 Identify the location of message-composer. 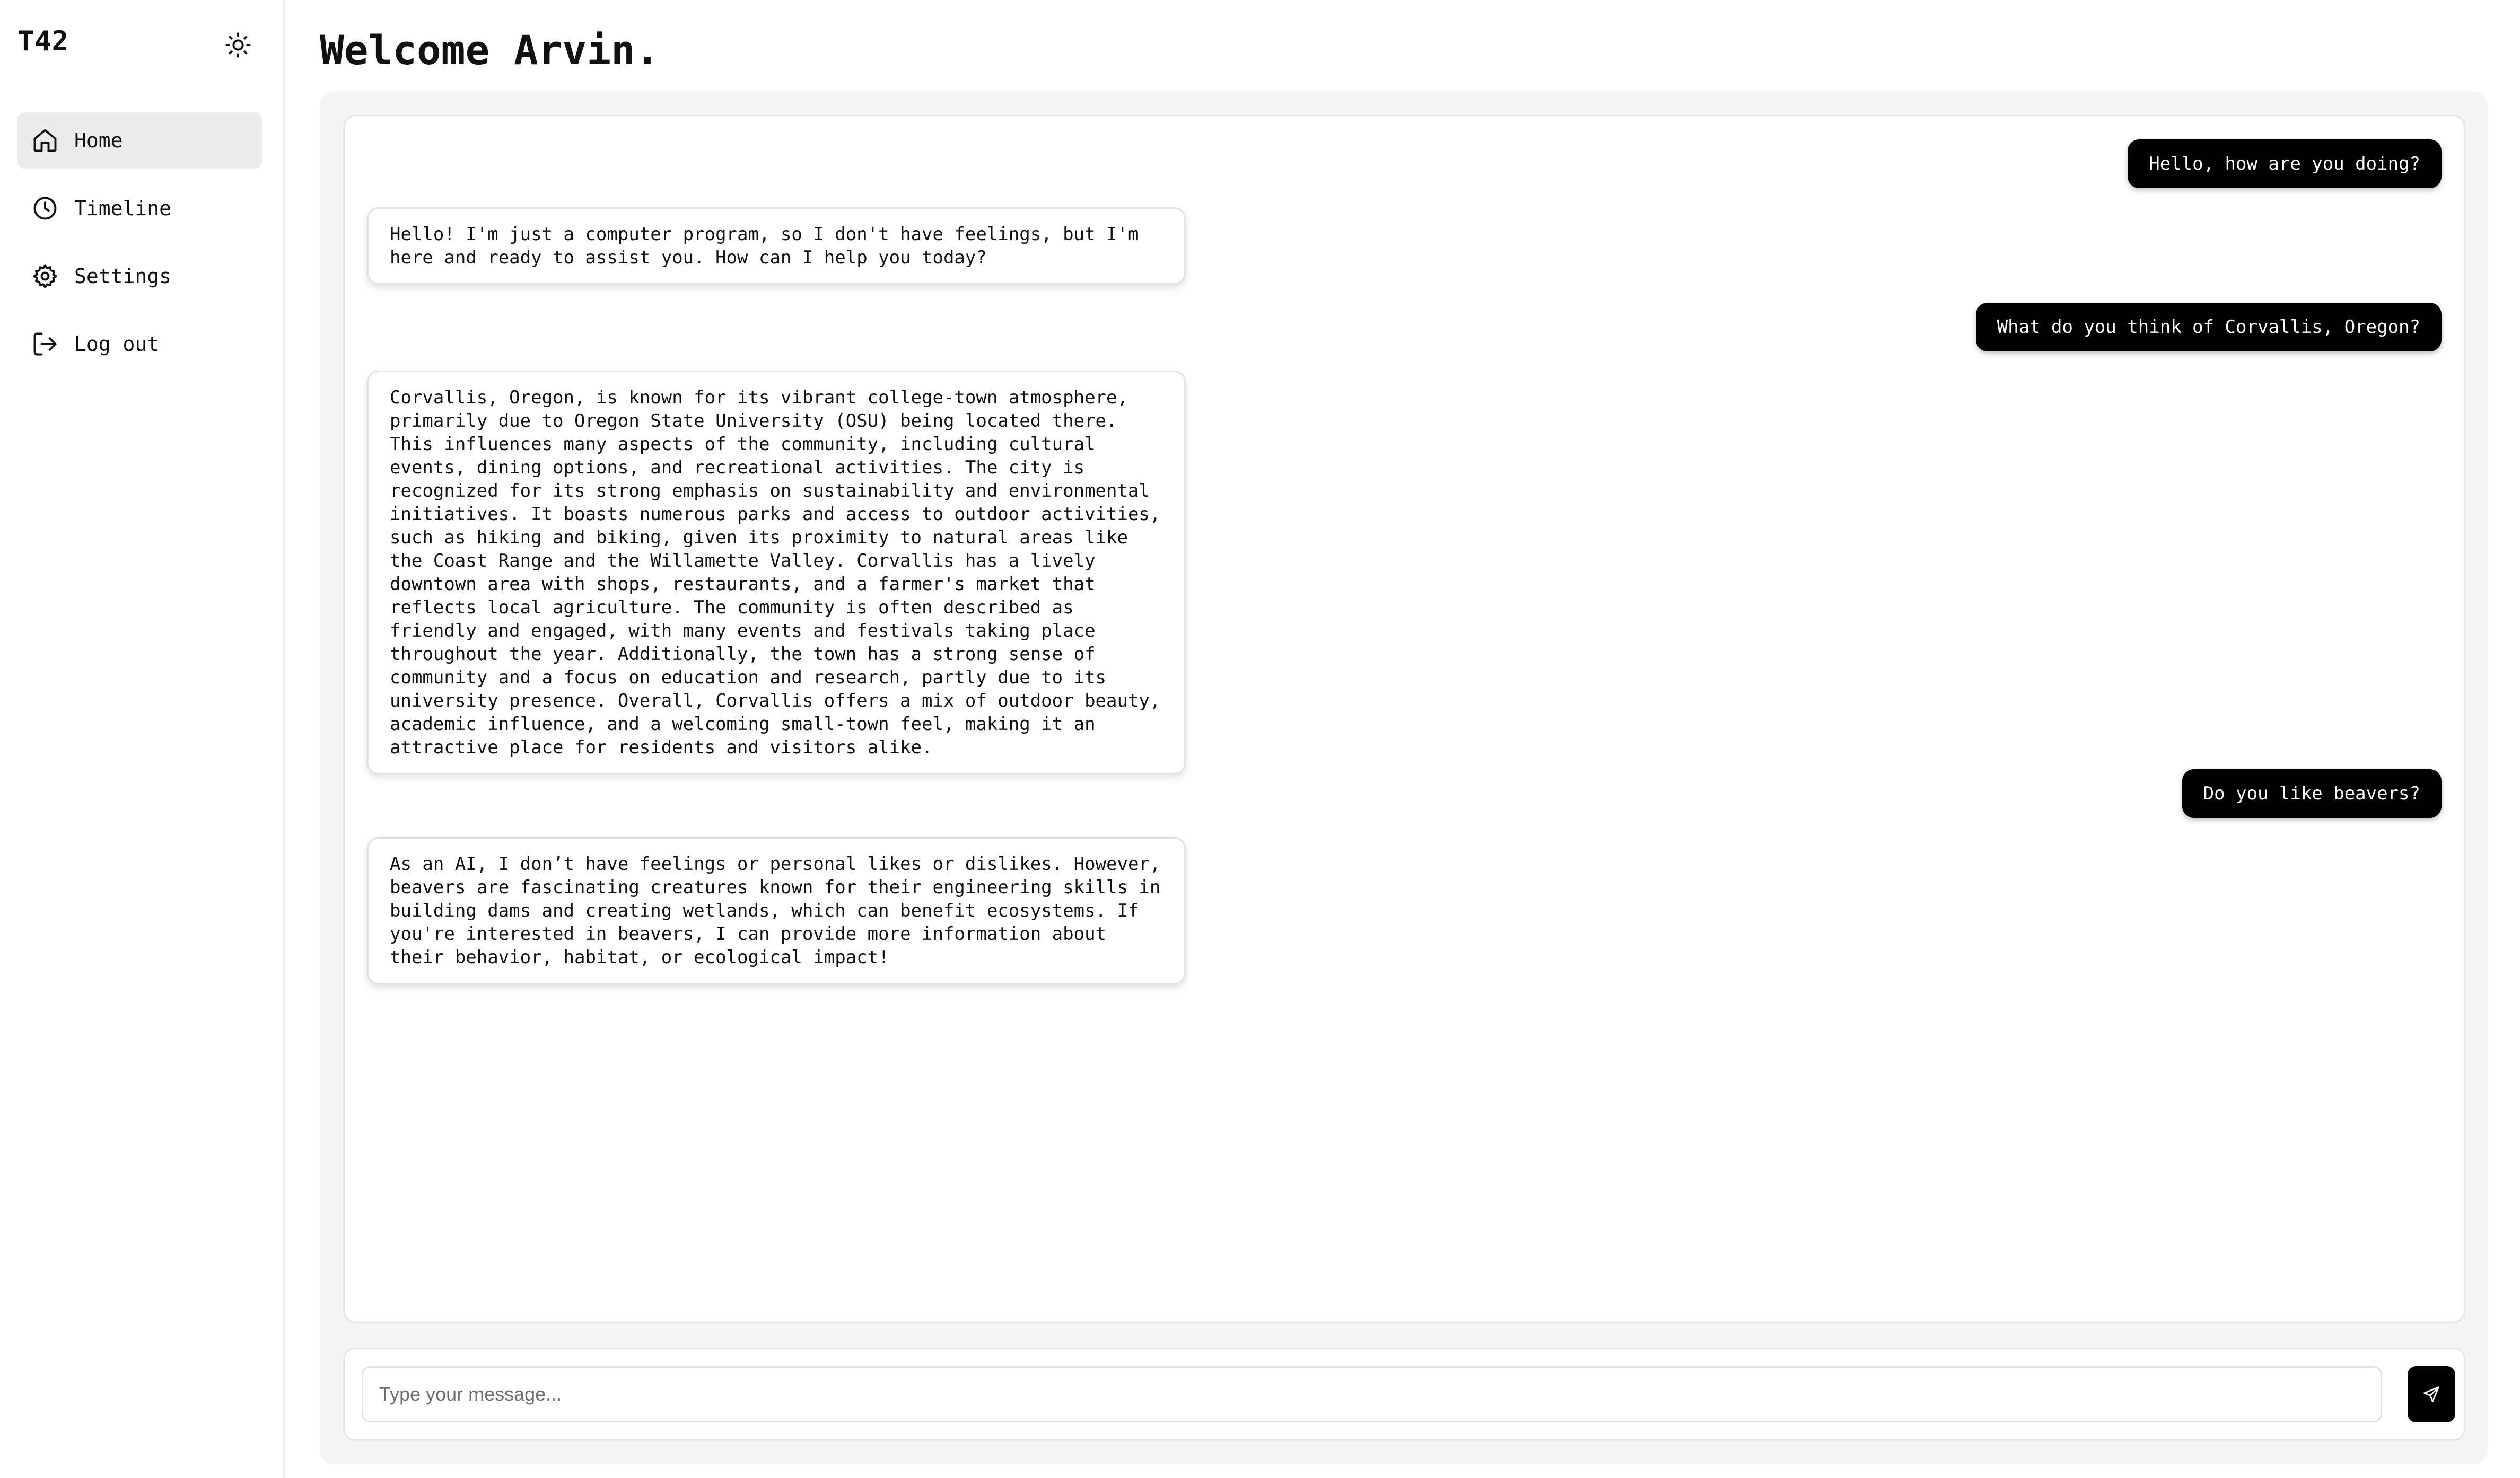
(1404, 1394).